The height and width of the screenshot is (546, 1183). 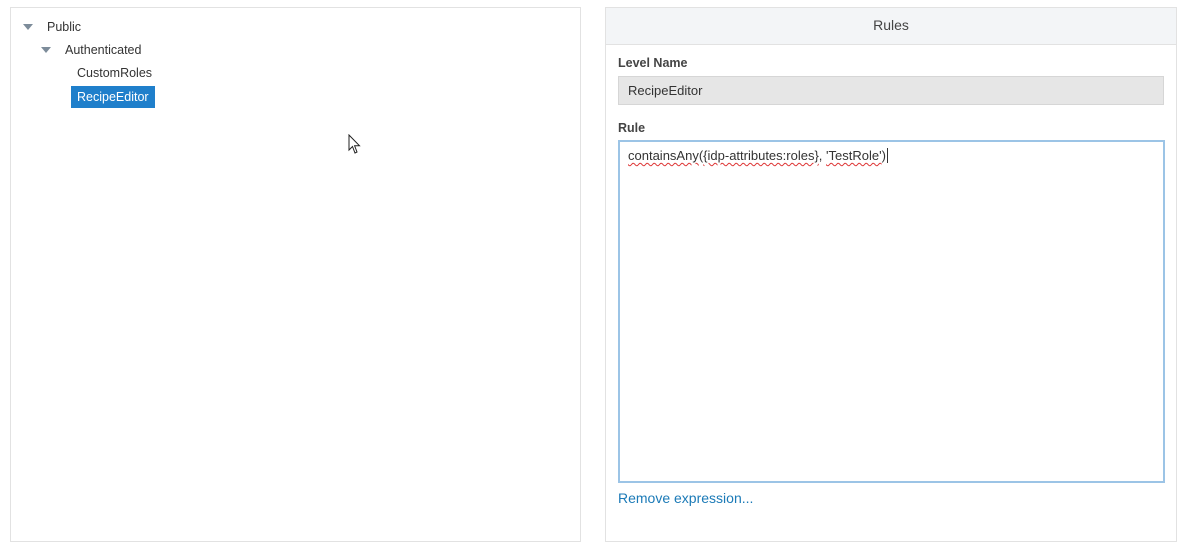 What do you see at coordinates (761, 155) in the screenshot?
I see `rule-tag-reference: {idp-attributes:roles}` at bounding box center [761, 155].